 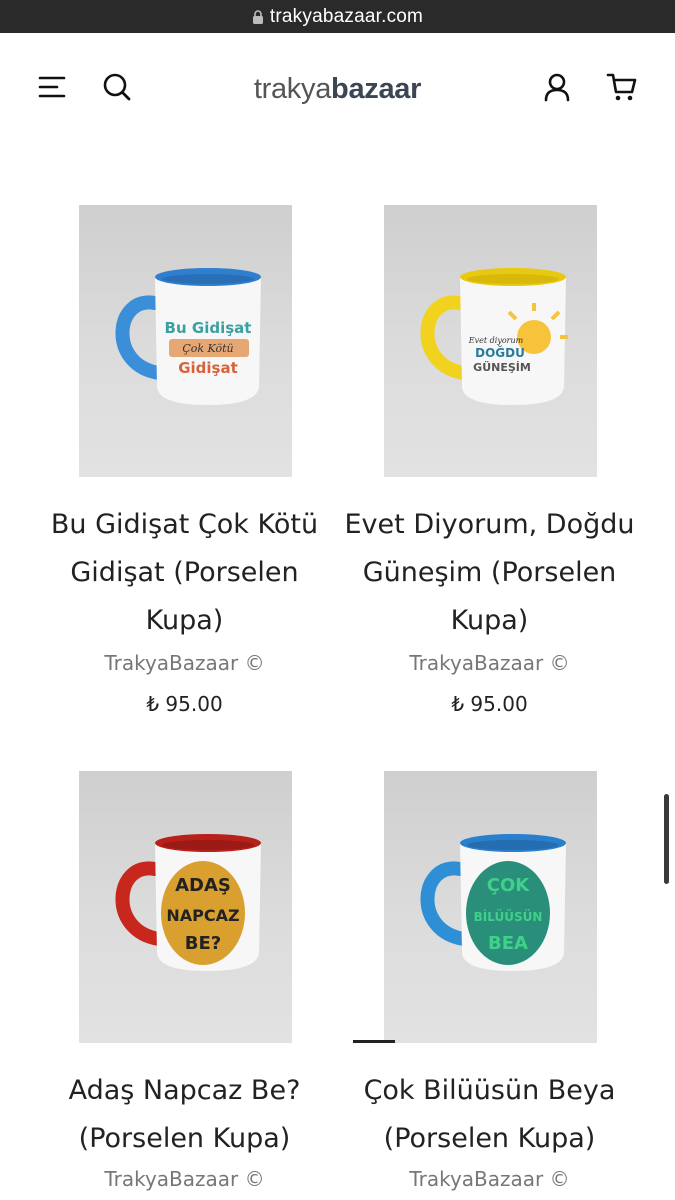 What do you see at coordinates (509, 885) in the screenshot?
I see `mug-print-line-1: ÇOK` at bounding box center [509, 885].